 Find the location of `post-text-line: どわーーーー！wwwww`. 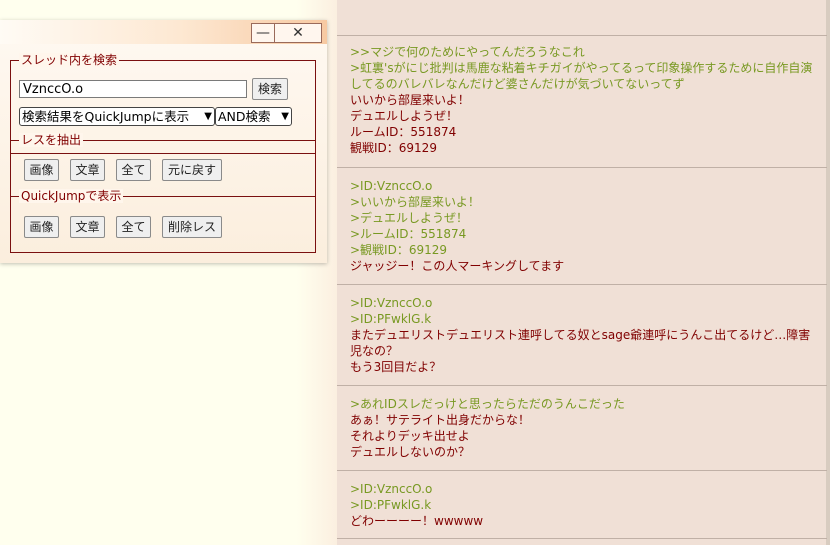

post-text-line: どわーーーー！wwwww is located at coordinates (417, 521).